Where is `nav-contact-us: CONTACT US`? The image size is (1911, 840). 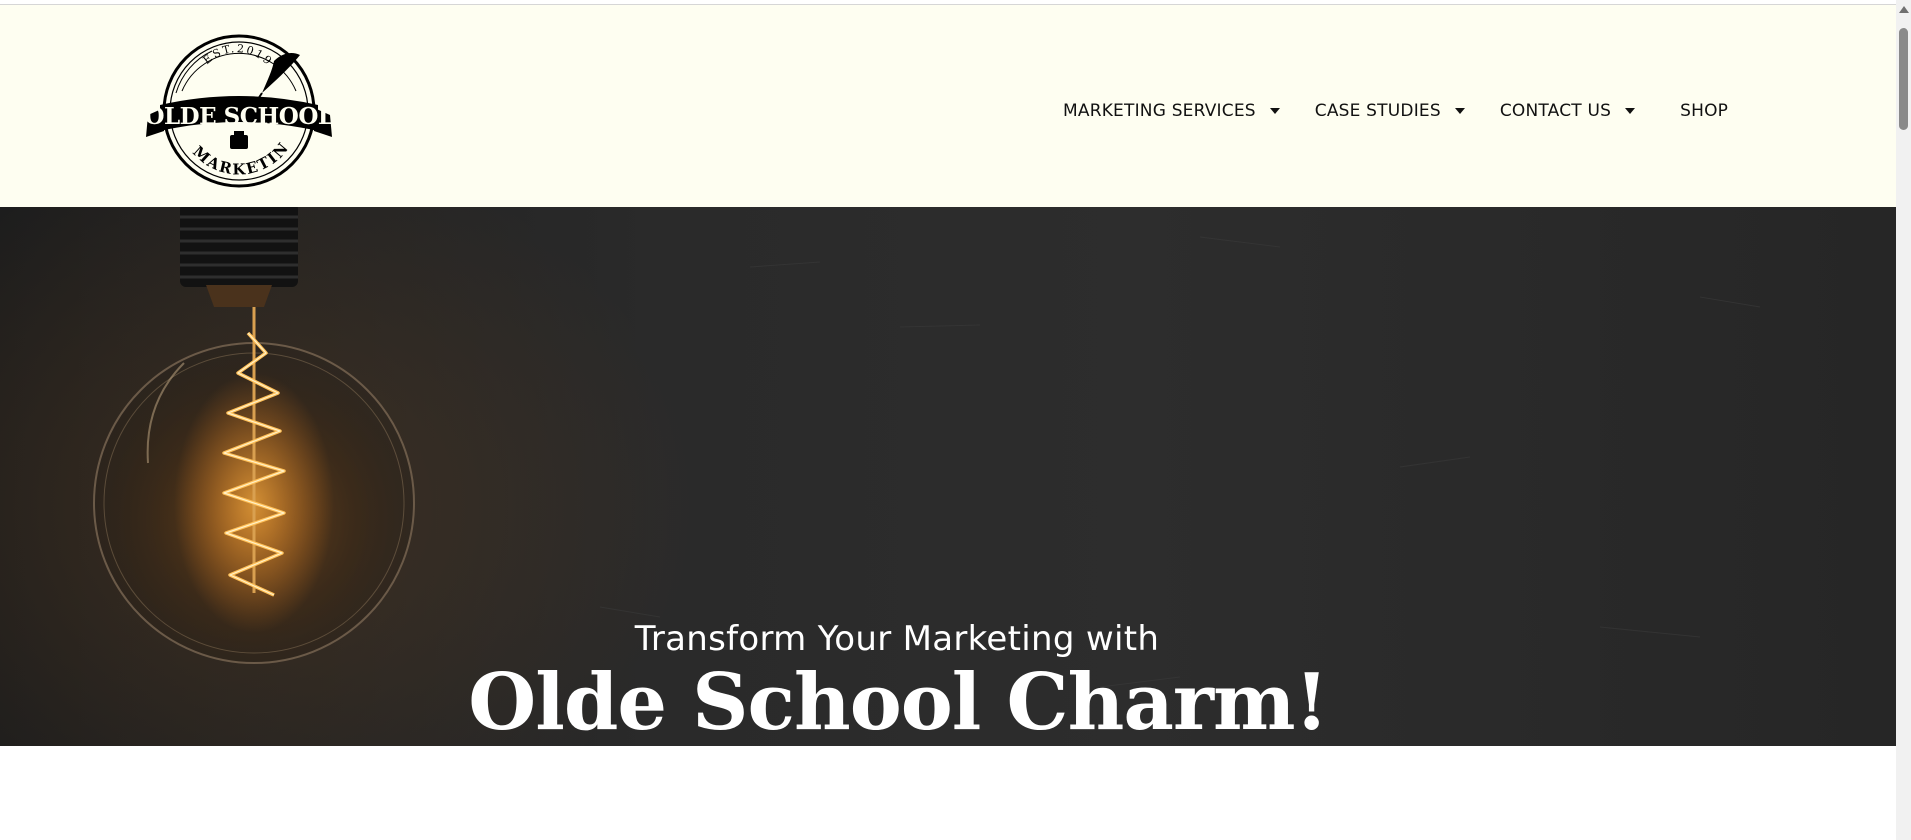
nav-contact-us: CONTACT US is located at coordinates (1567, 111).